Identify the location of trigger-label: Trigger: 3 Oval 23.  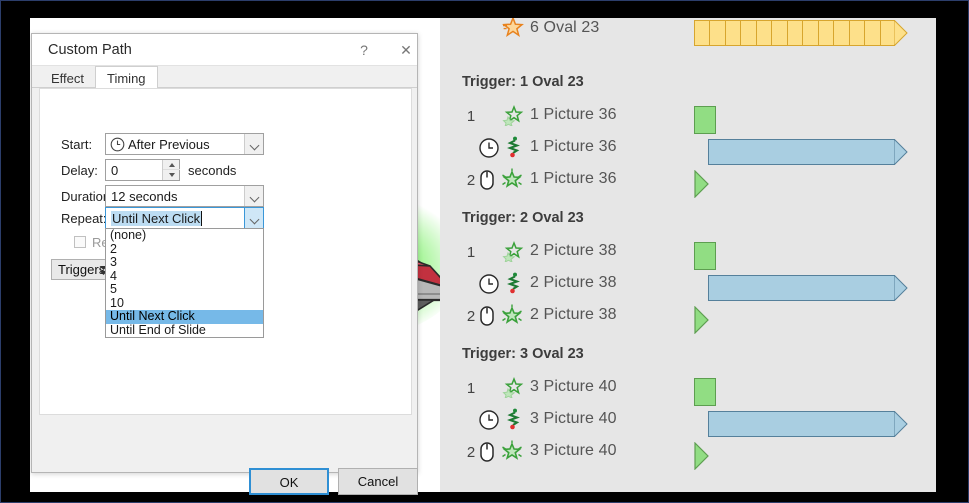
(523, 354).